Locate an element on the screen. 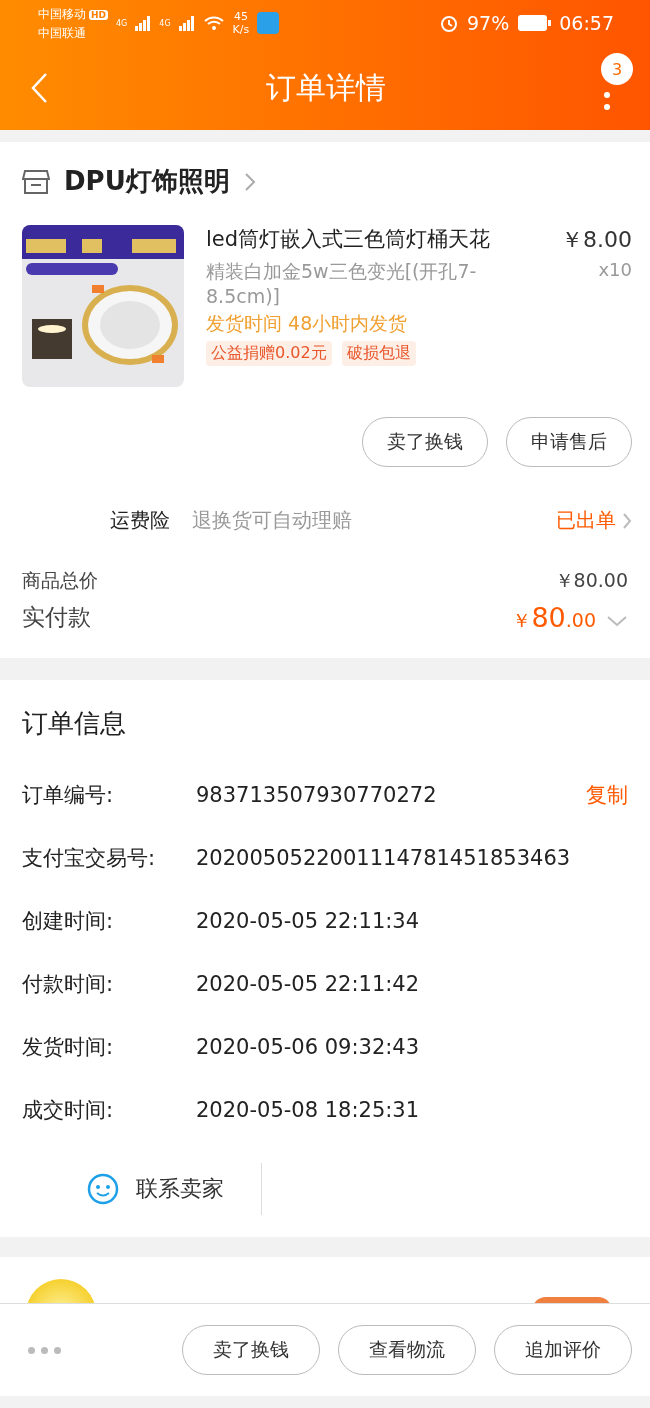 The width and height of the screenshot is (650, 1408). product-title: led筒灯嵌入式三色筒灯桶天花 is located at coordinates (348, 240).